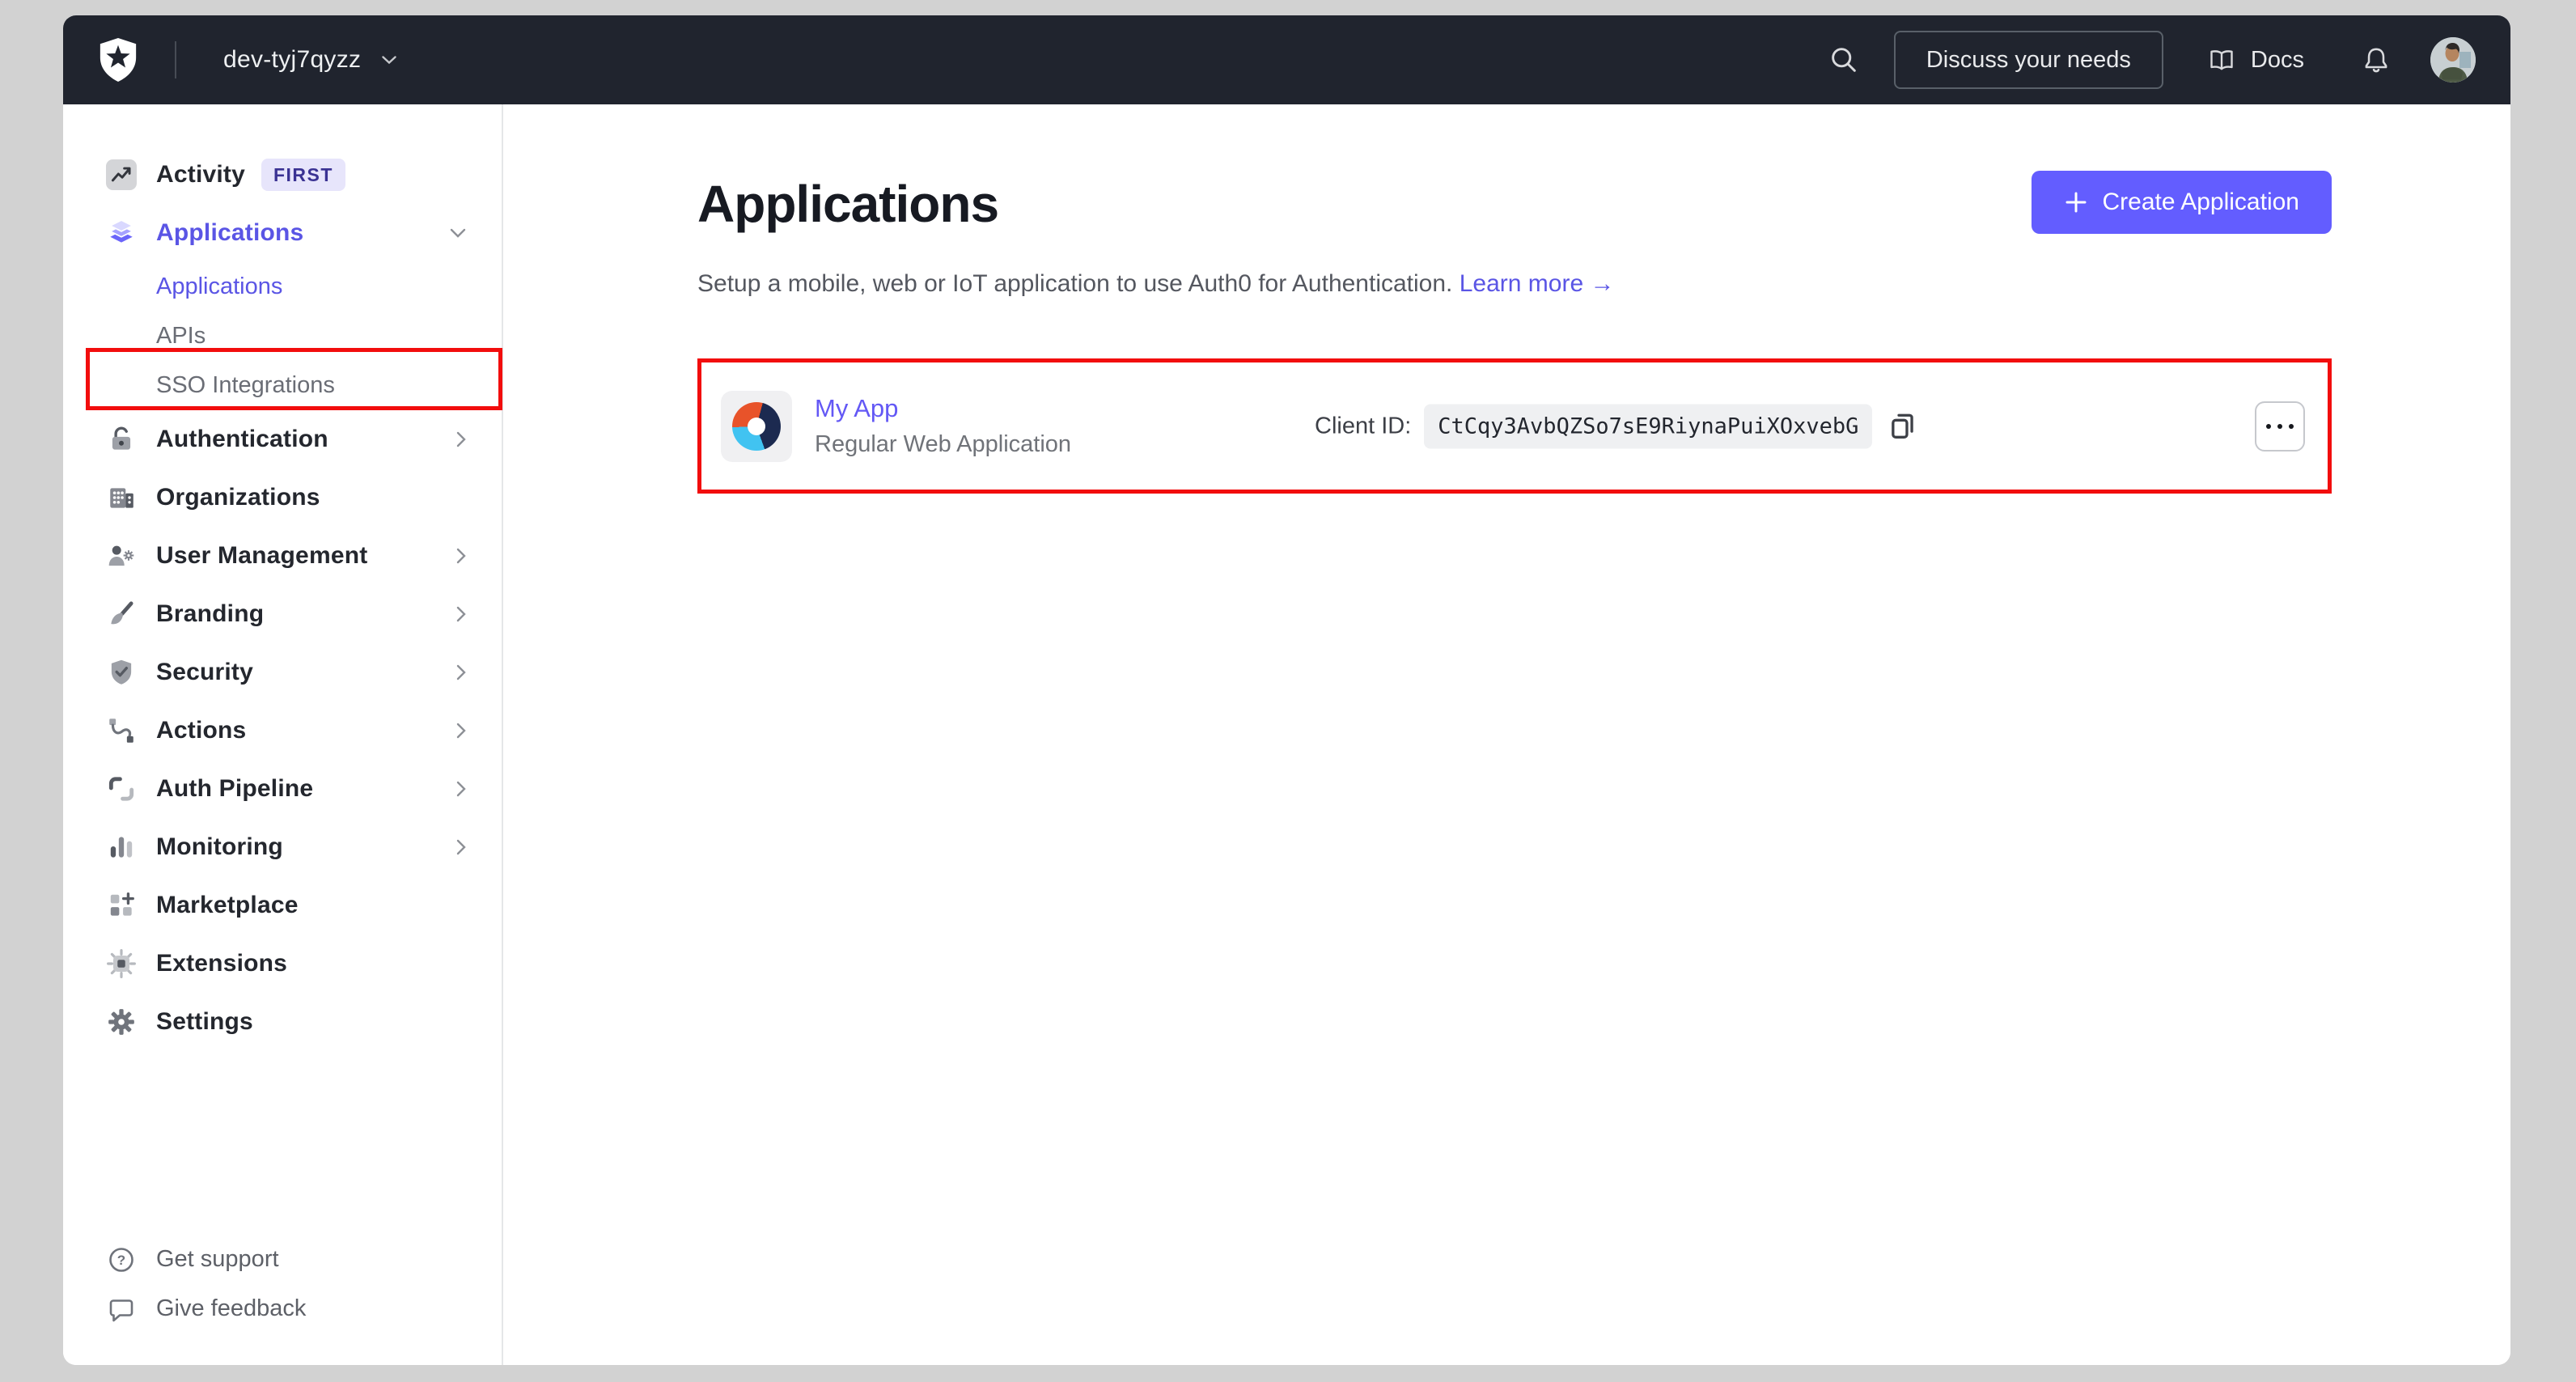 The width and height of the screenshot is (2576, 1382). I want to click on docs-link: Docs, so click(2255, 59).